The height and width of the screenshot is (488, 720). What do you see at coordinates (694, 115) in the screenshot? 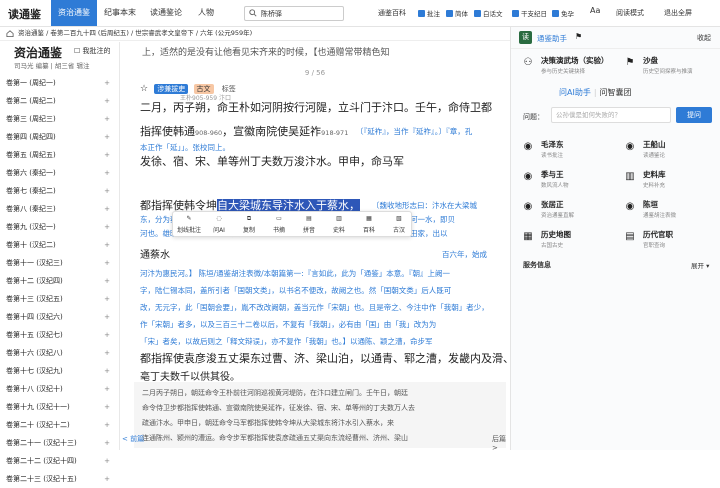
I see `ask-button: 提问` at bounding box center [694, 115].